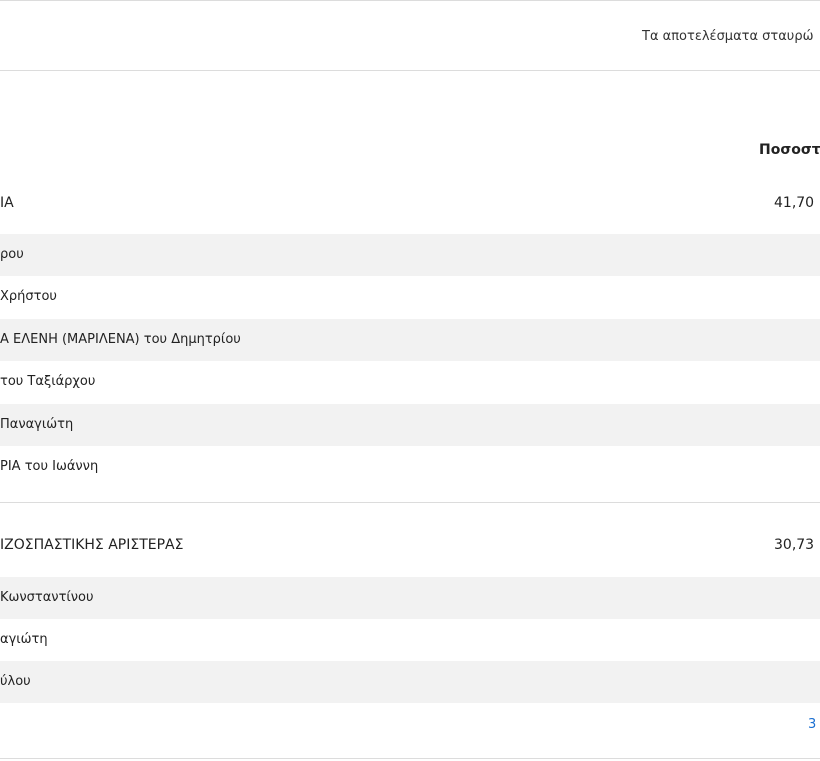 This screenshot has width=820, height=761. I want to click on candidate-name: Κωνσταντίνου, so click(47, 597).